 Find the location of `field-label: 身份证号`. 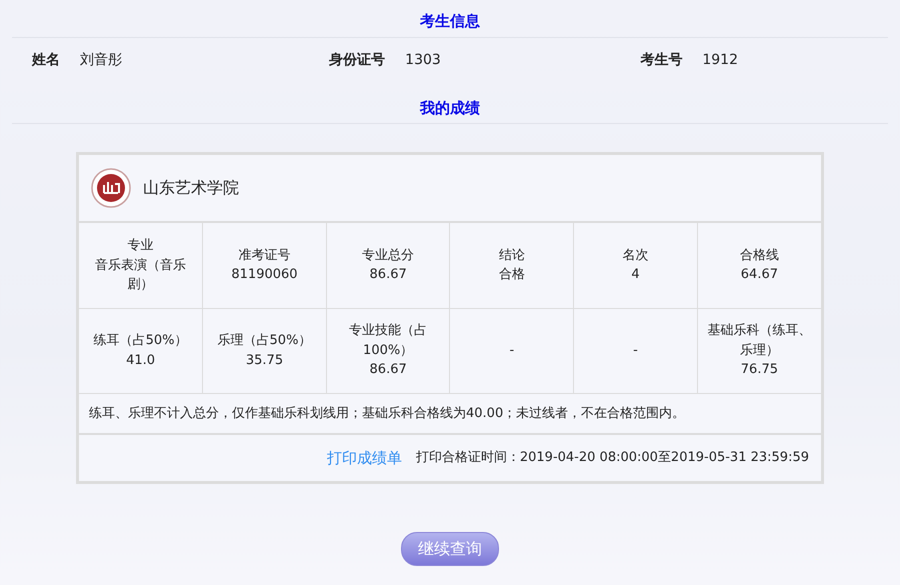

field-label: 身份证号 is located at coordinates (357, 60).